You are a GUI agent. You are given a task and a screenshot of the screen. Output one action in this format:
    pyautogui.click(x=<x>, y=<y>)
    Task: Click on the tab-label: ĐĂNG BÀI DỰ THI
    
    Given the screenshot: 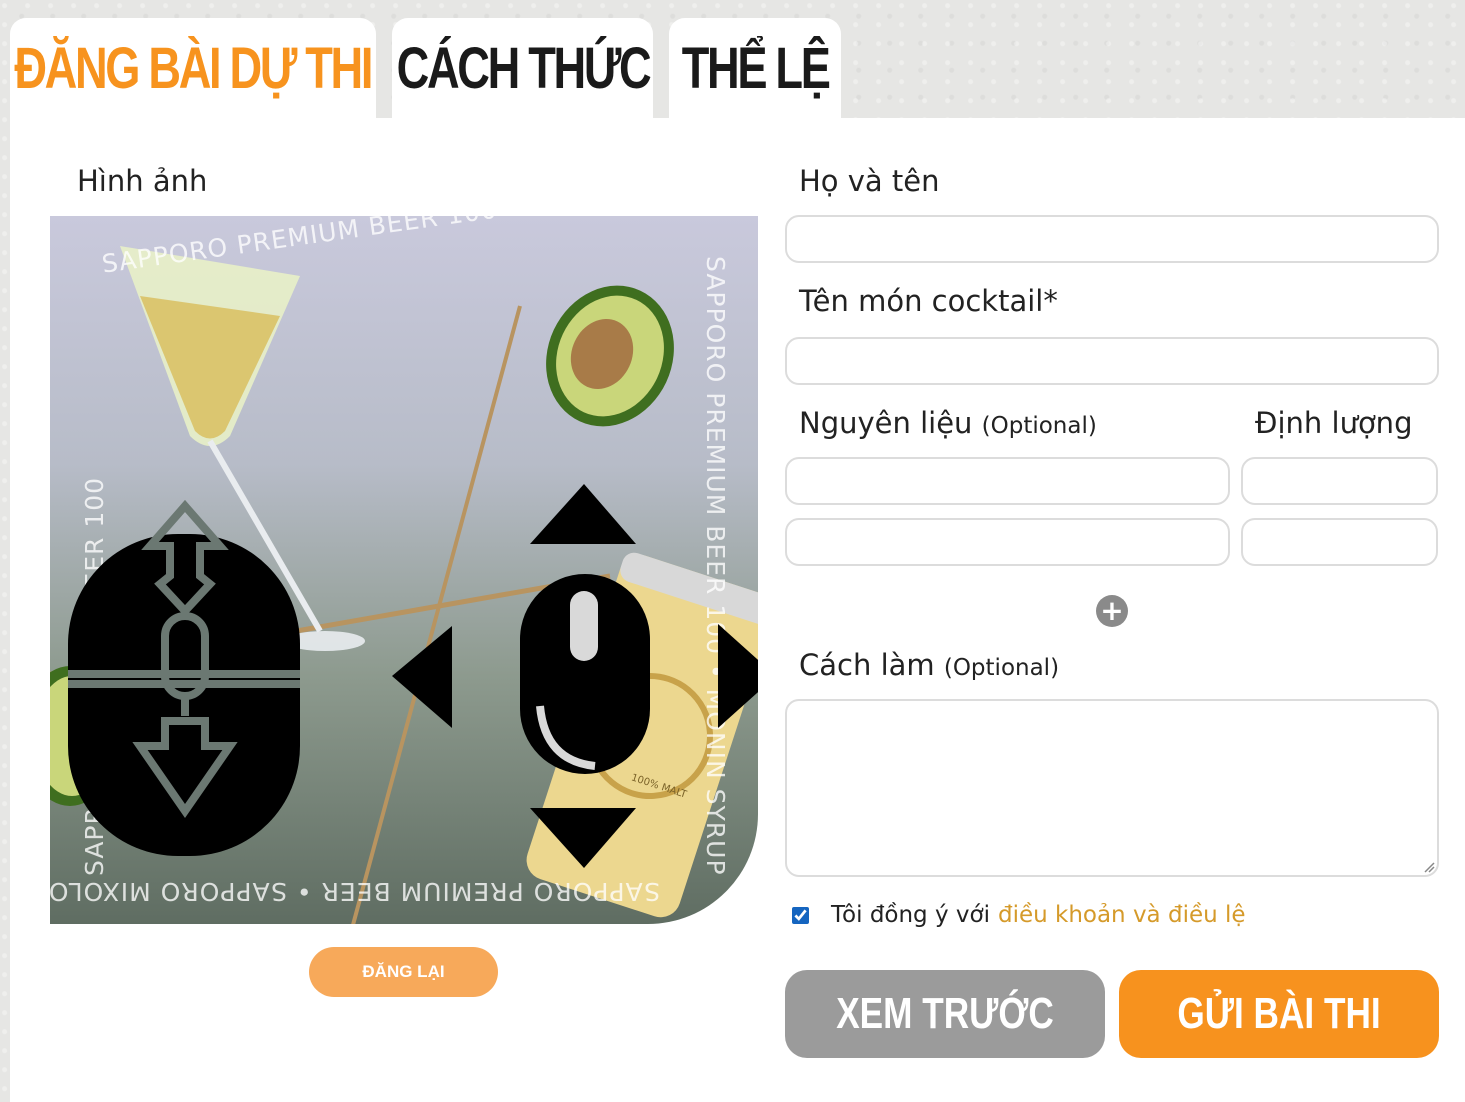 What is the action you would take?
    pyautogui.click(x=194, y=68)
    